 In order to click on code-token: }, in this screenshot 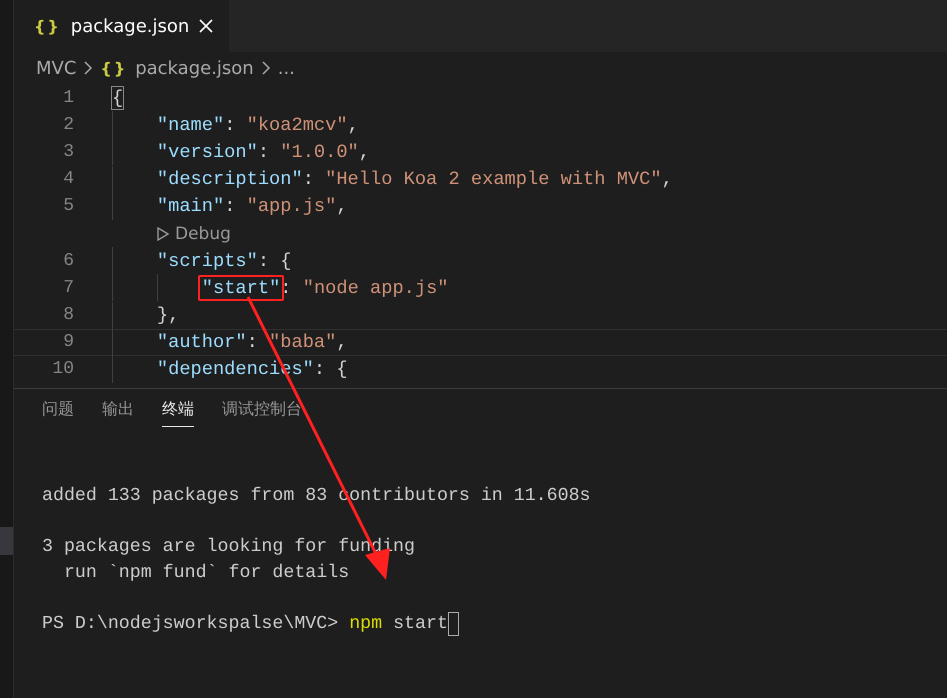, I will do `click(168, 315)`.